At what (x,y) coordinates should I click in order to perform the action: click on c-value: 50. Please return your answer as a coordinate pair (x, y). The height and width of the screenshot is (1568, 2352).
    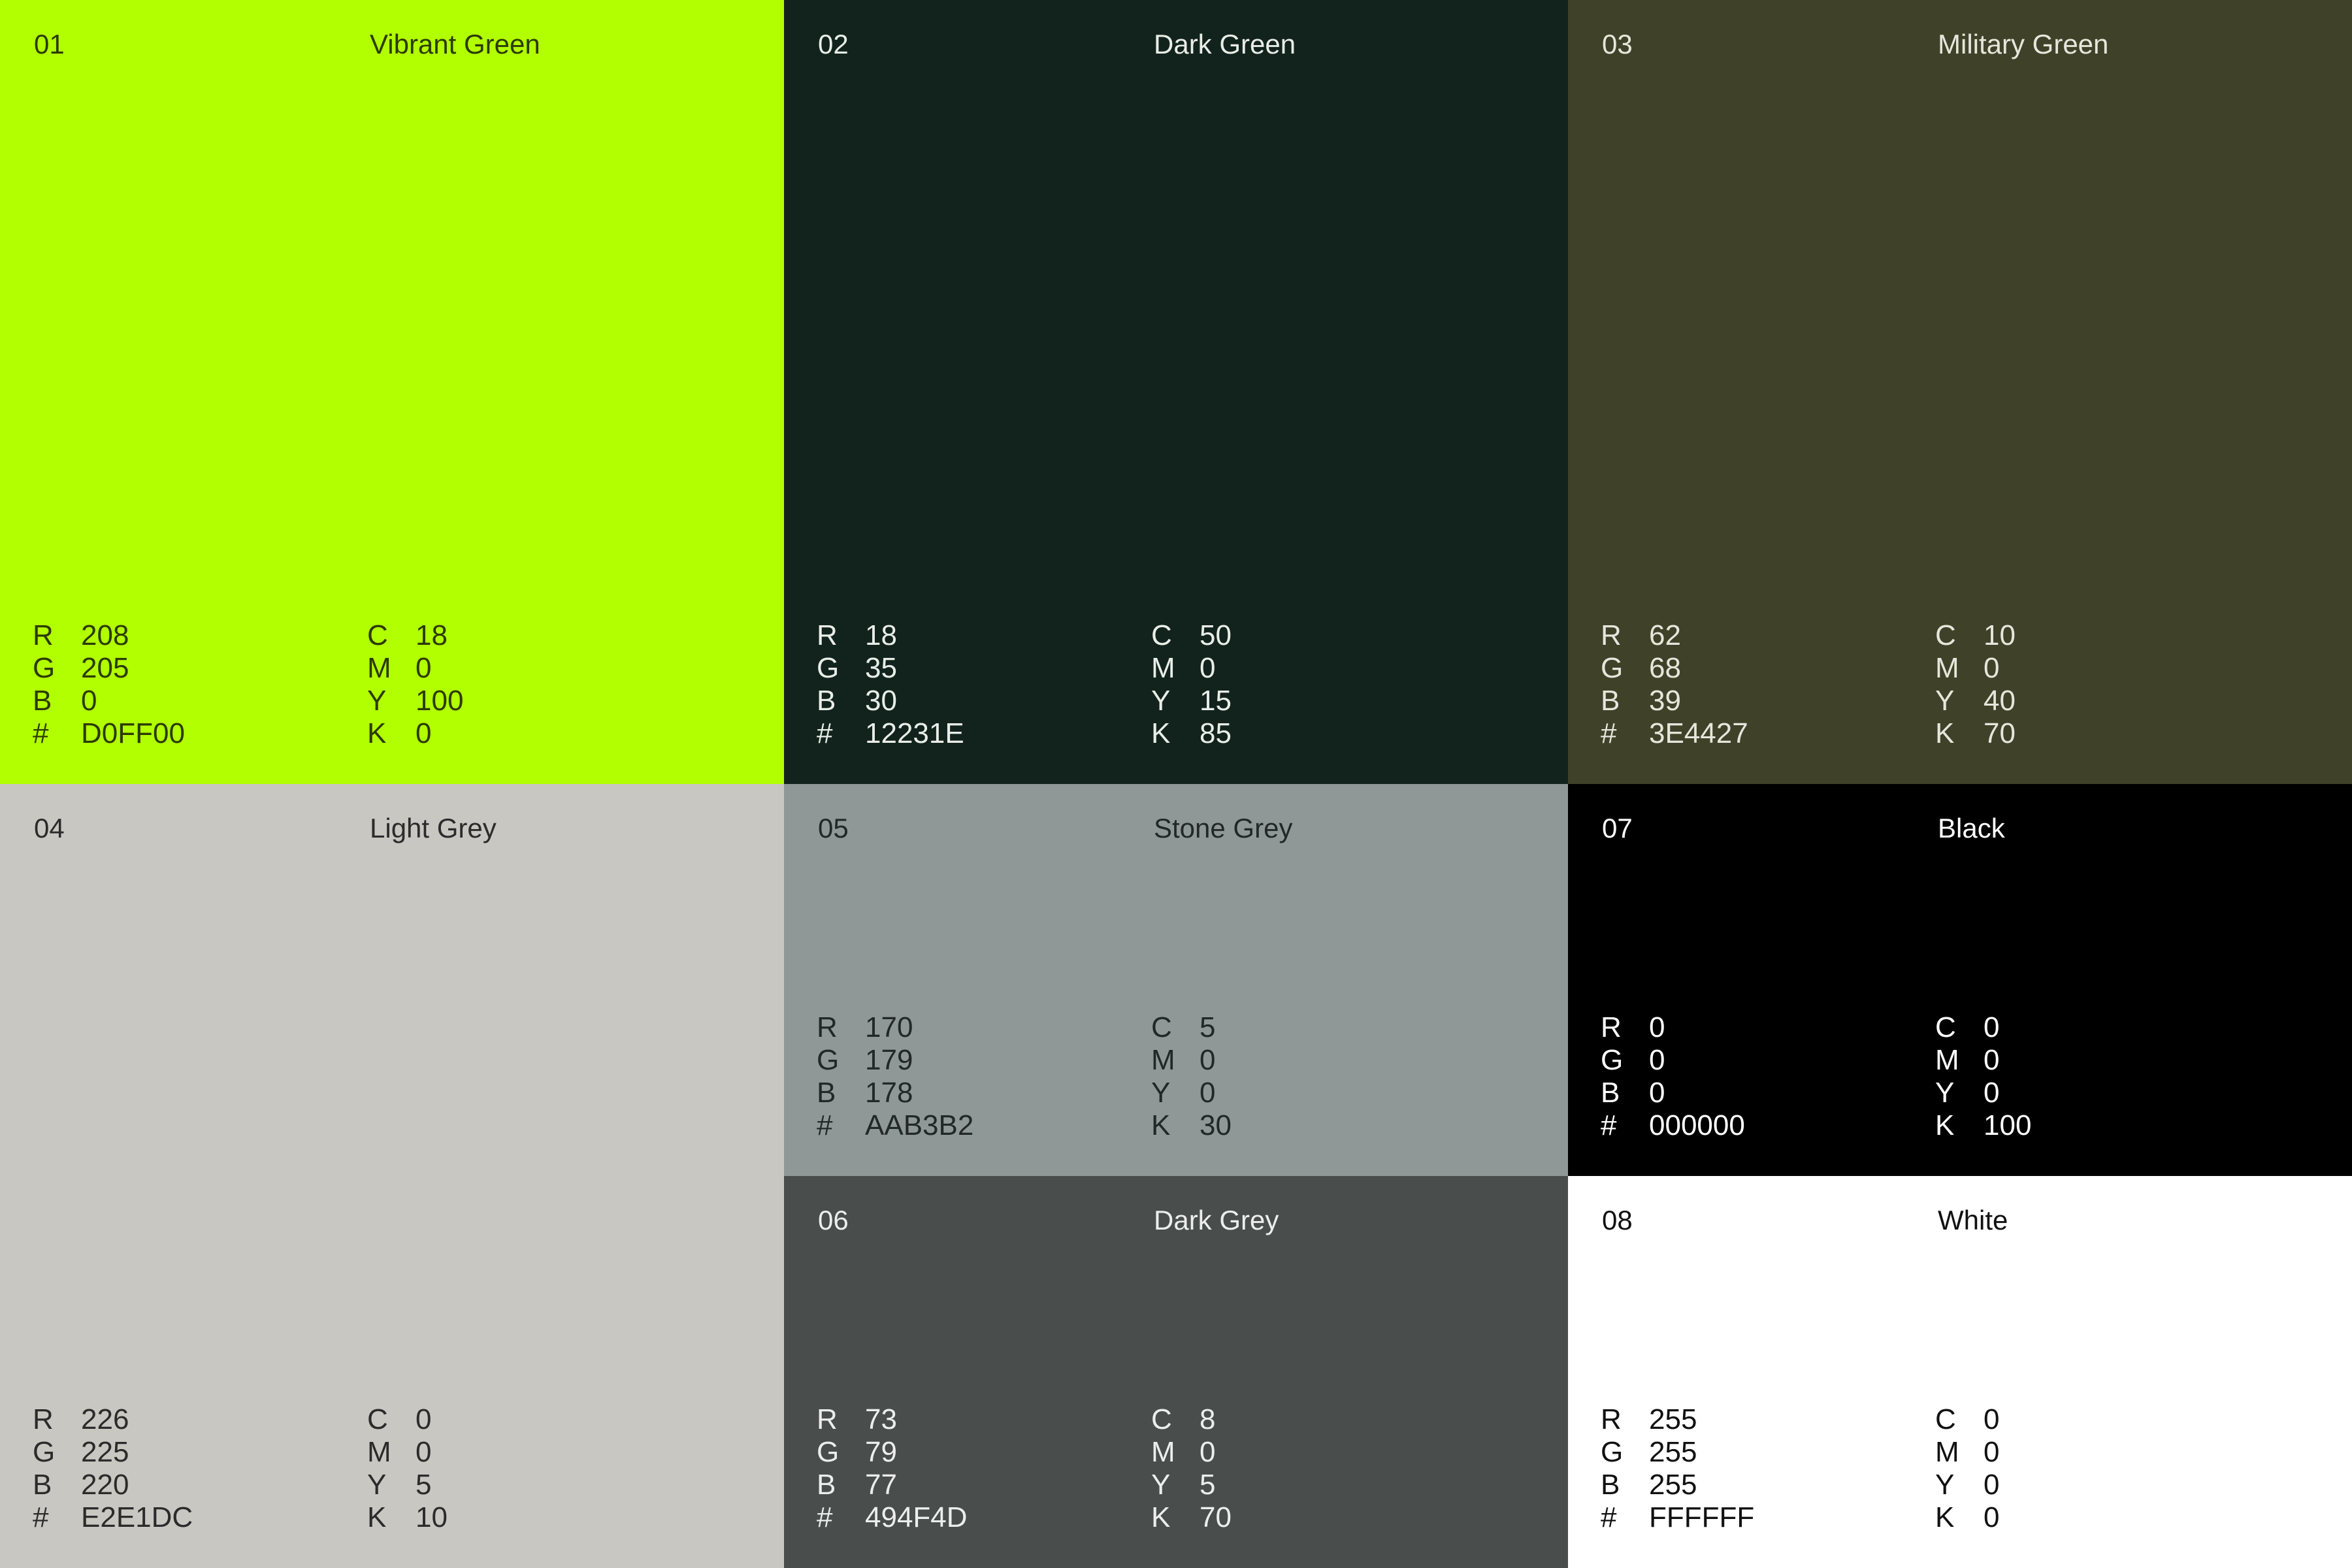
    Looking at the image, I should click on (1216, 635).